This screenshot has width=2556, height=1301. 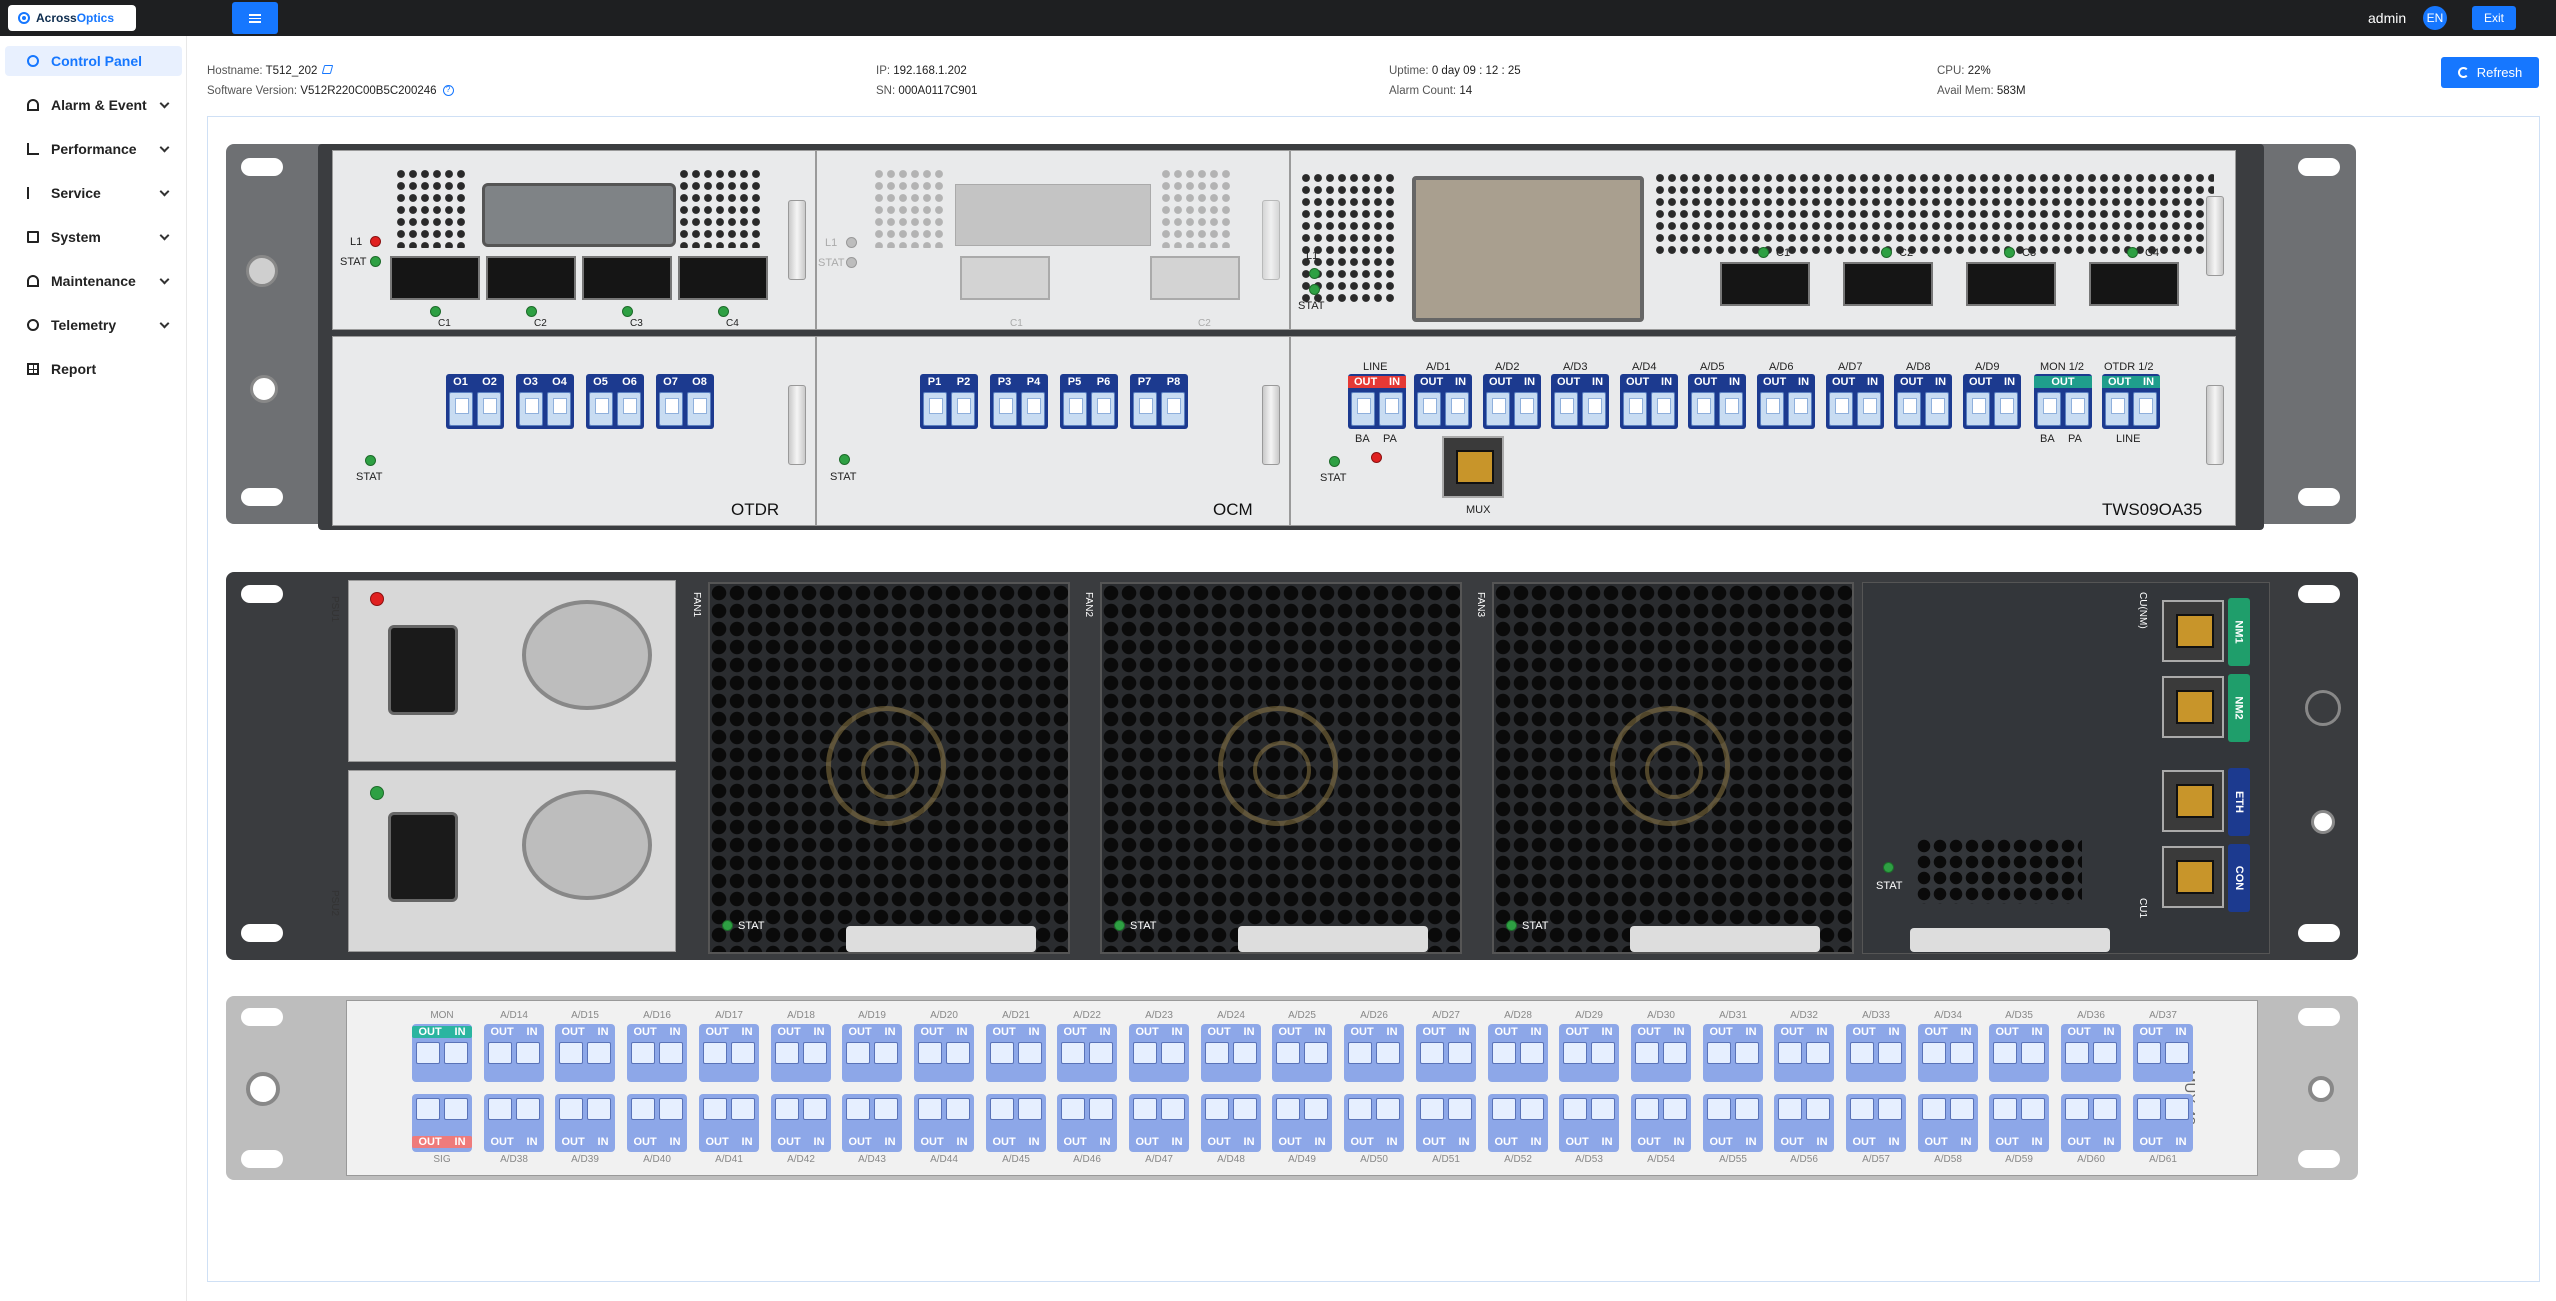 What do you see at coordinates (2193, 707) in the screenshot?
I see `nm2-port` at bounding box center [2193, 707].